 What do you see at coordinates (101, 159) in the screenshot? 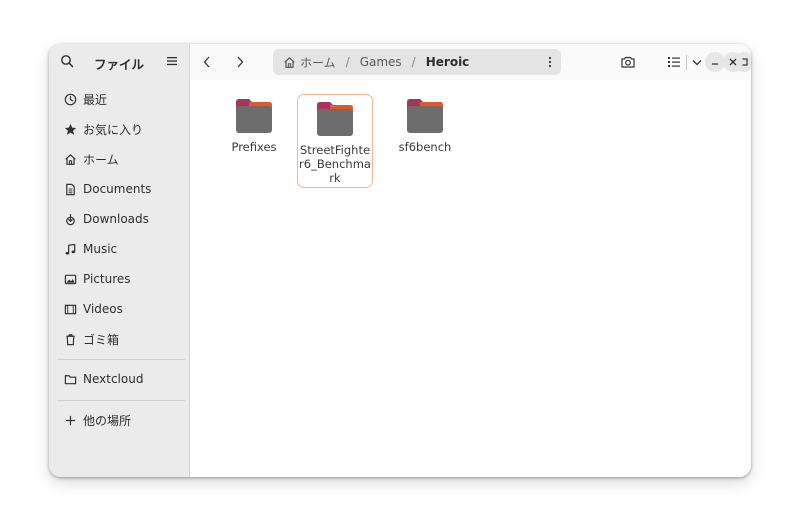
I see `sidebar-item-label: ホーム` at bounding box center [101, 159].